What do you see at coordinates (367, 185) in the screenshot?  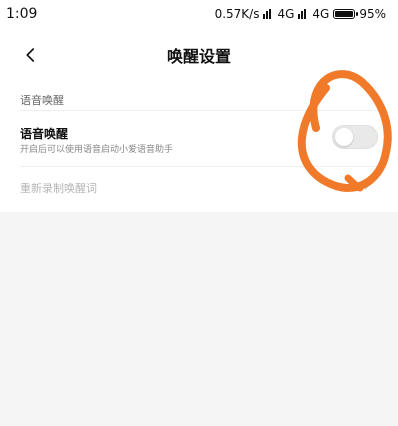 I see `chevron-right-icon` at bounding box center [367, 185].